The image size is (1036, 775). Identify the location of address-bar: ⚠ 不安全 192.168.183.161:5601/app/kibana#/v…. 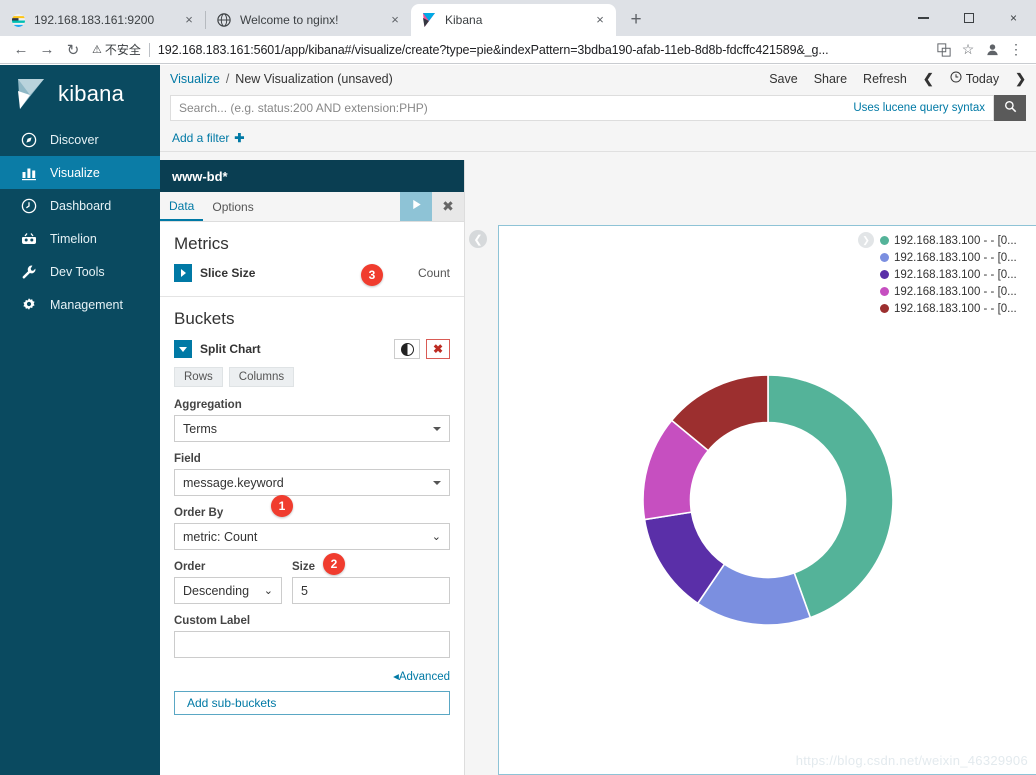
(509, 50).